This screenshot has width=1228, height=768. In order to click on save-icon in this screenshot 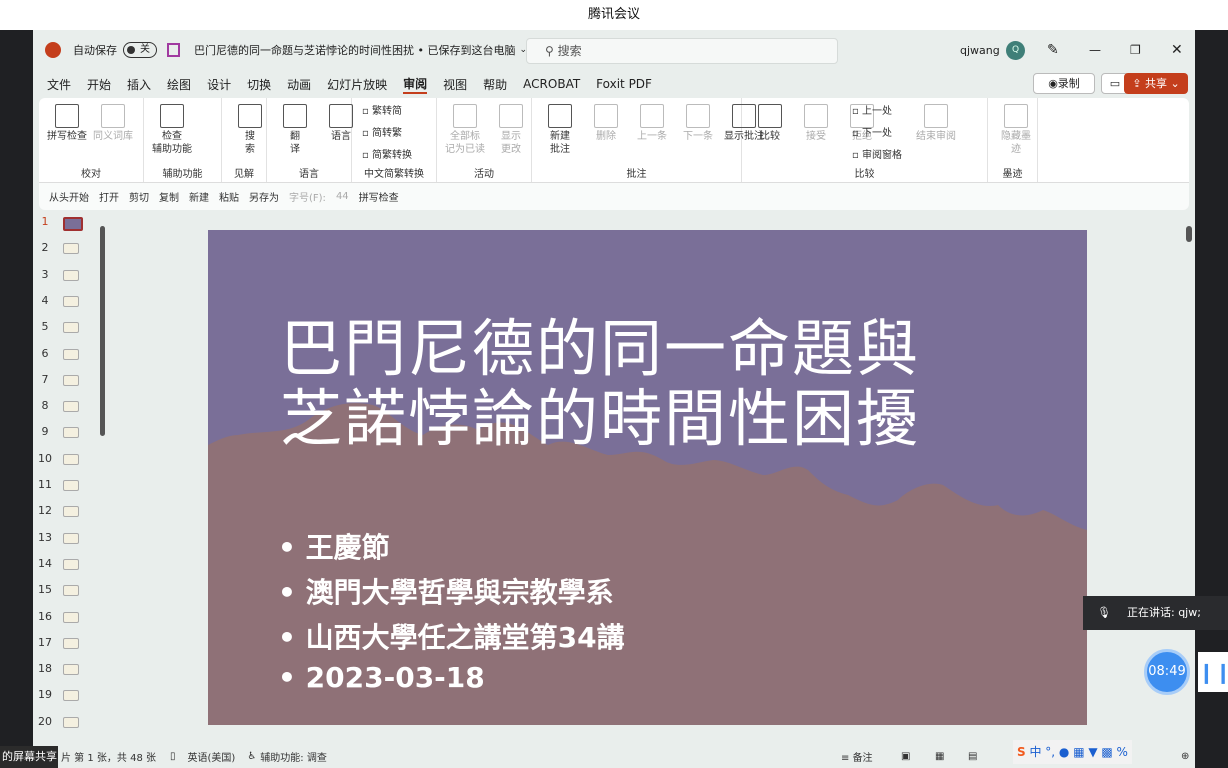, I will do `click(173, 50)`.